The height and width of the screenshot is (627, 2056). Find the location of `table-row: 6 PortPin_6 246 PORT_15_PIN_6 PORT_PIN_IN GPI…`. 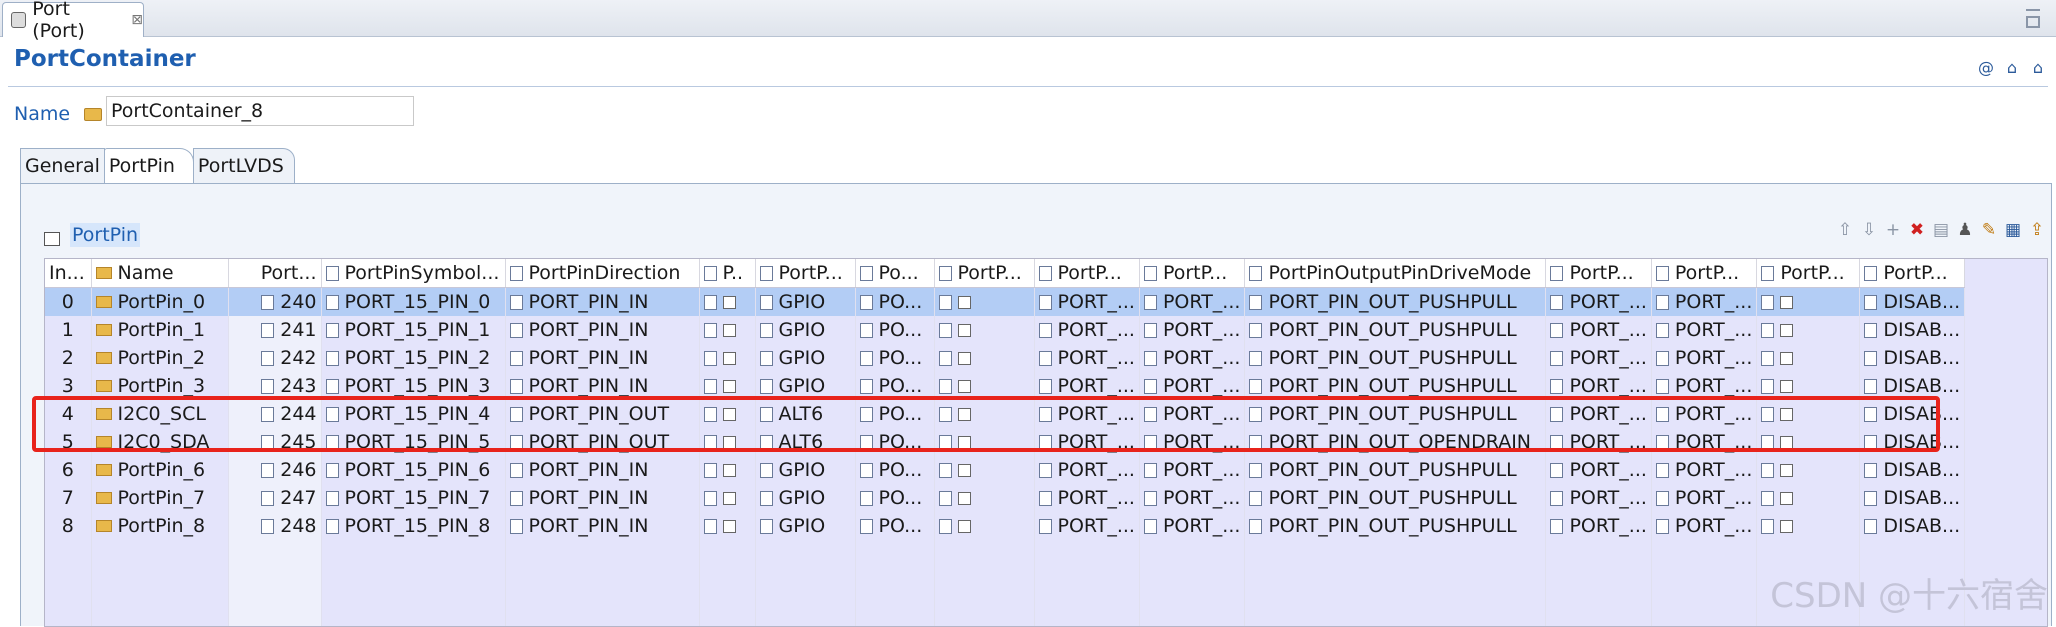

table-row: 6 PortPin_6 246 PORT_15_PIN_6 PORT_PIN_IN GPI… is located at coordinates (1005, 470).